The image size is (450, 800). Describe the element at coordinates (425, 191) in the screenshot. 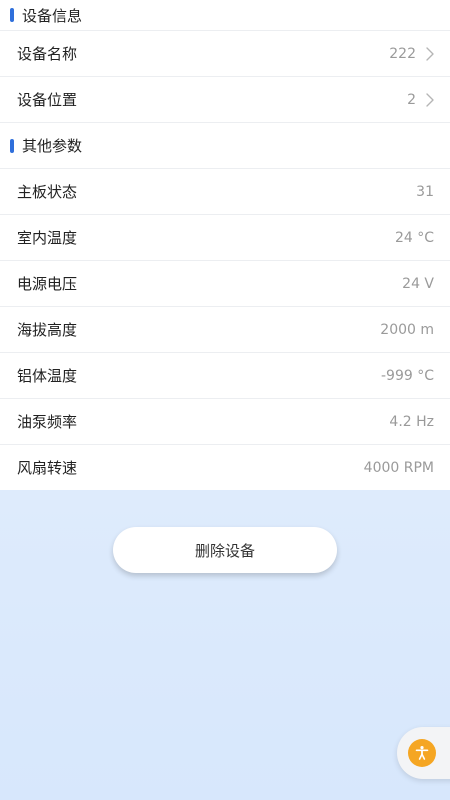

I see `row-value: 31` at that location.